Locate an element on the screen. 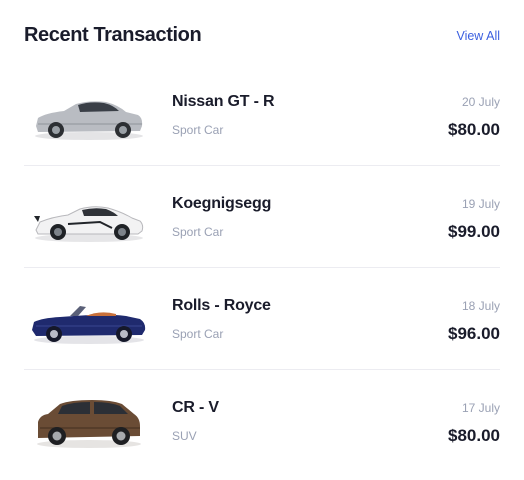  transaction-amount: $96.00 is located at coordinates (474, 333).